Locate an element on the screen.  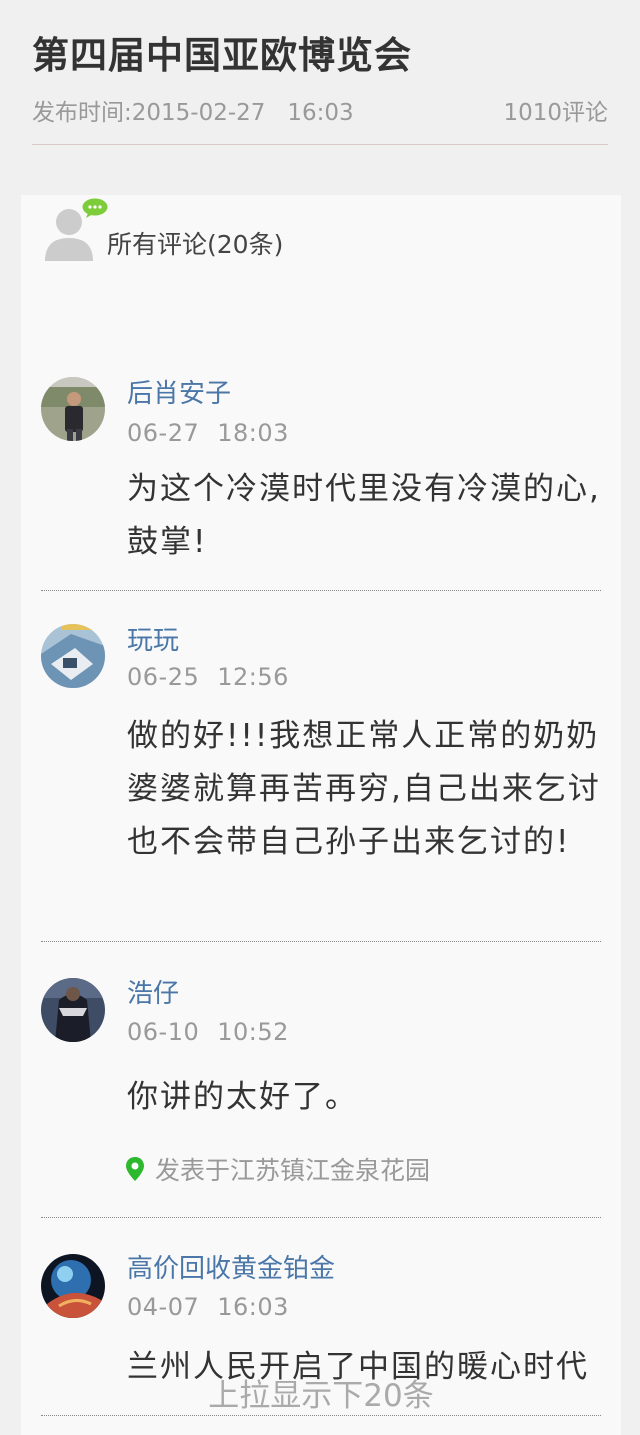
comment-count: 1010评论 is located at coordinates (555, 110).